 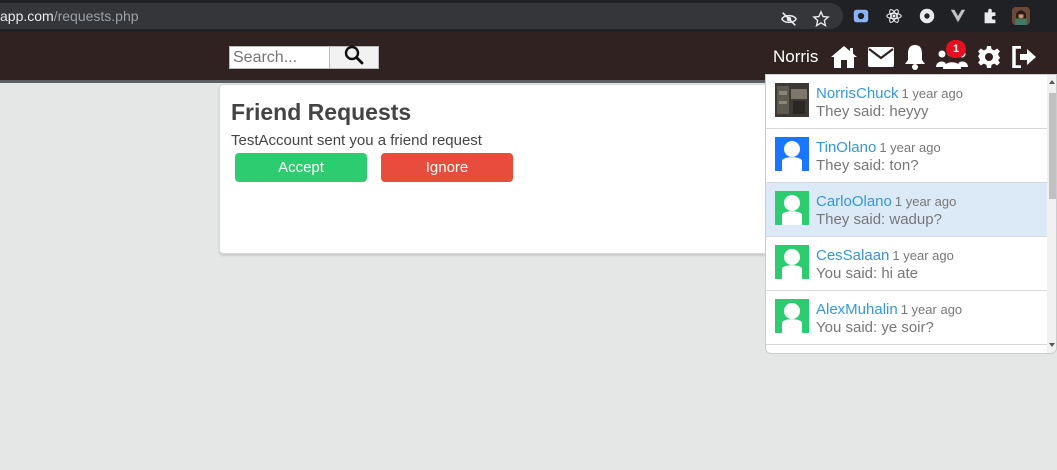 What do you see at coordinates (447, 167) in the screenshot?
I see `ignore-button: Ignore` at bounding box center [447, 167].